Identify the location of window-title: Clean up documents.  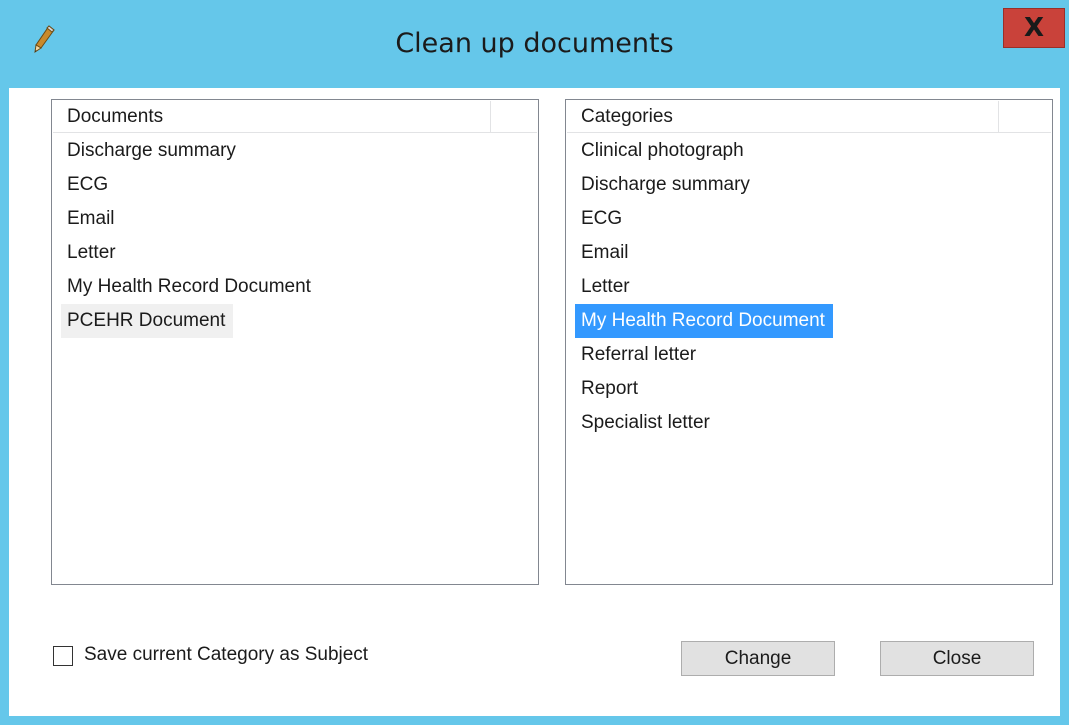
(534, 43).